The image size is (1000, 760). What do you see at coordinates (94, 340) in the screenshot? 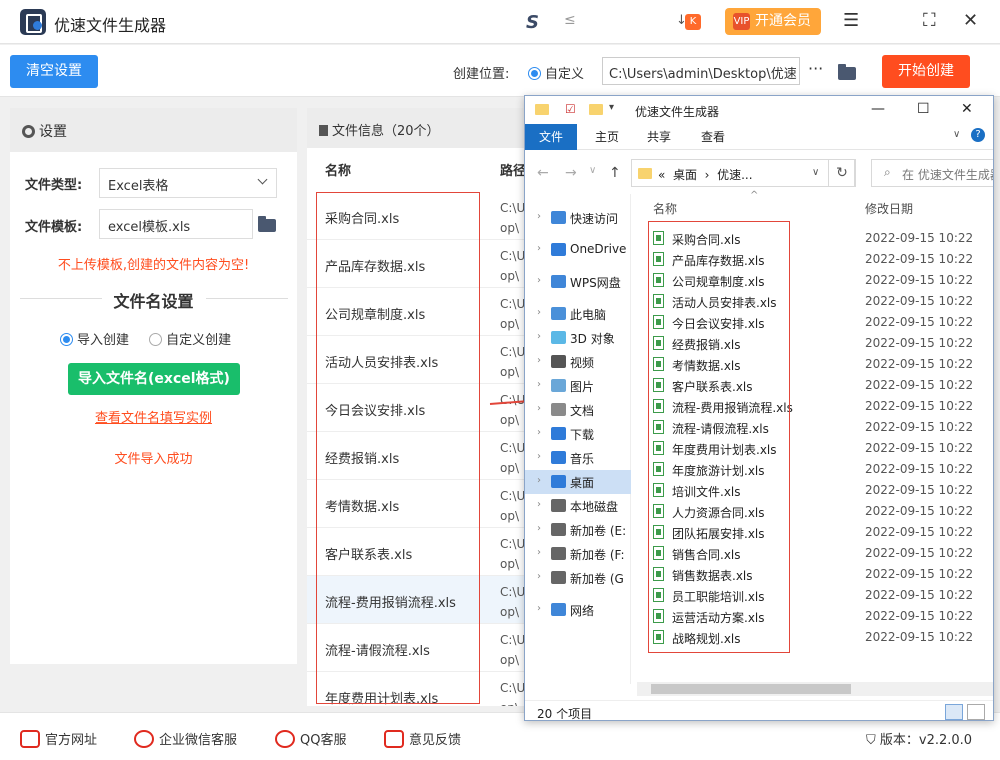
I see `mode-import-radio: 导入创建` at bounding box center [94, 340].